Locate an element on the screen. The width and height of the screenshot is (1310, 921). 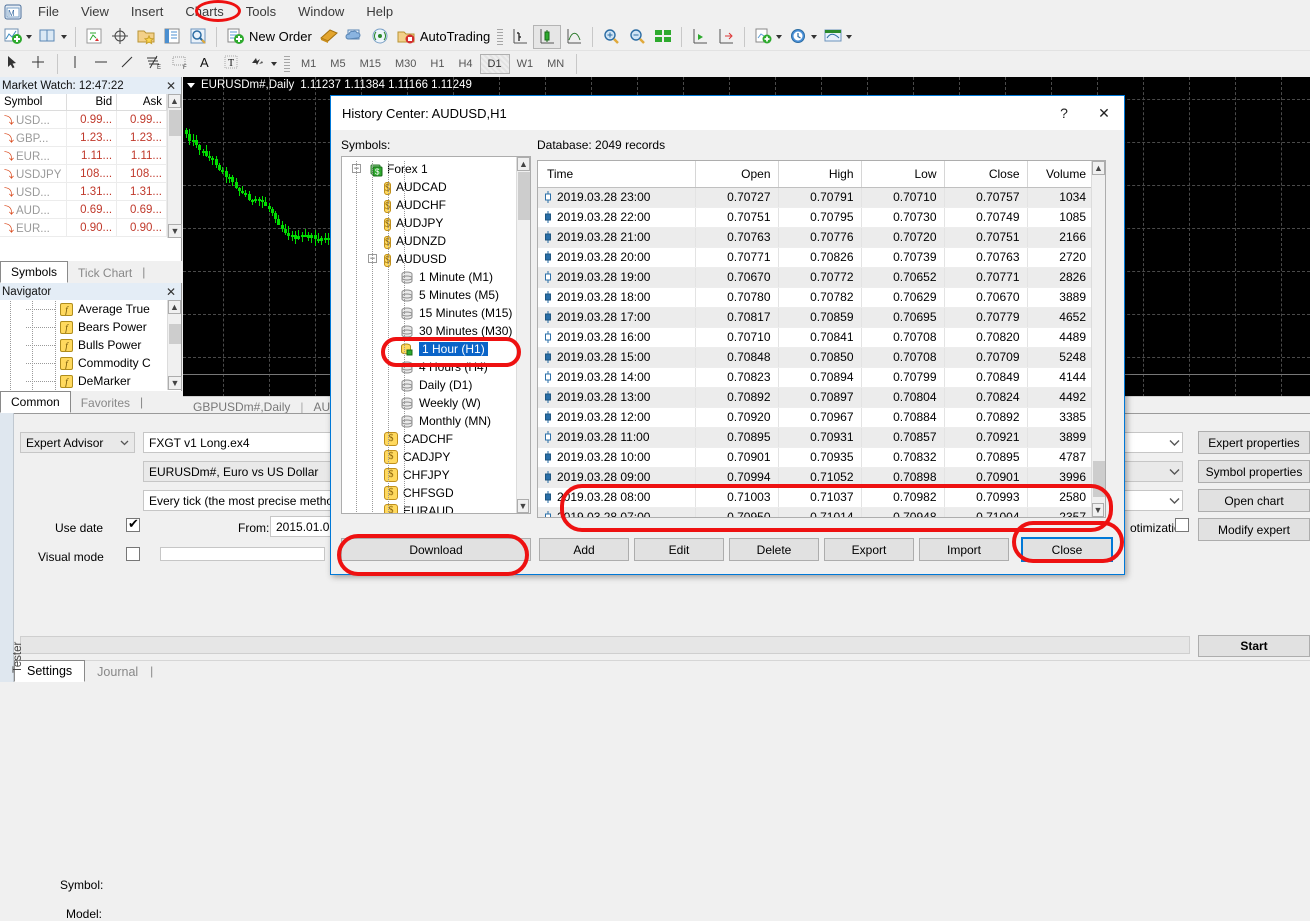
add-button: Add is located at coordinates (584, 549).